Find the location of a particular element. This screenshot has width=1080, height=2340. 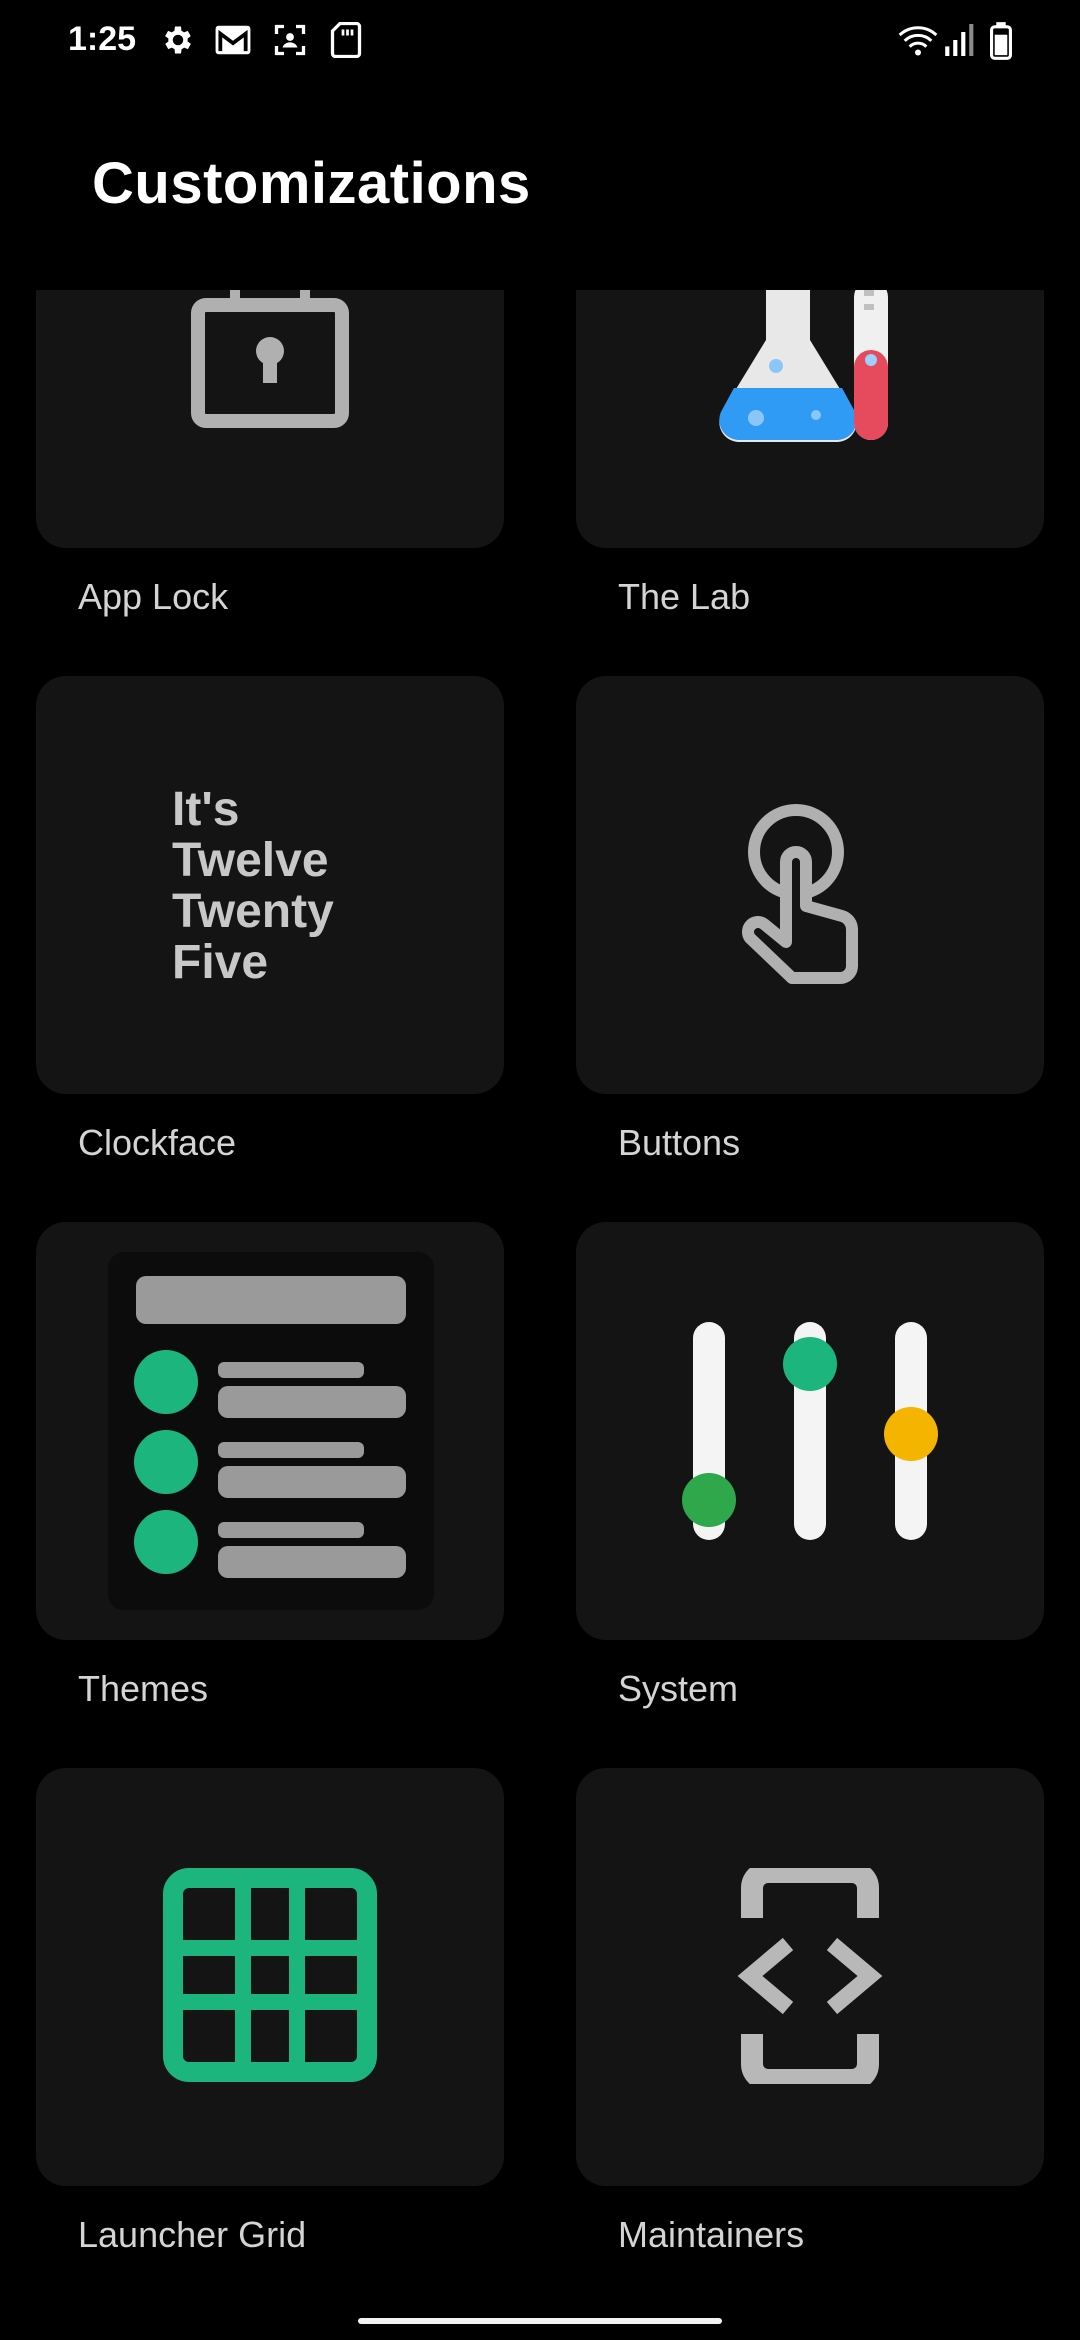

settings-icon is located at coordinates (178, 40).